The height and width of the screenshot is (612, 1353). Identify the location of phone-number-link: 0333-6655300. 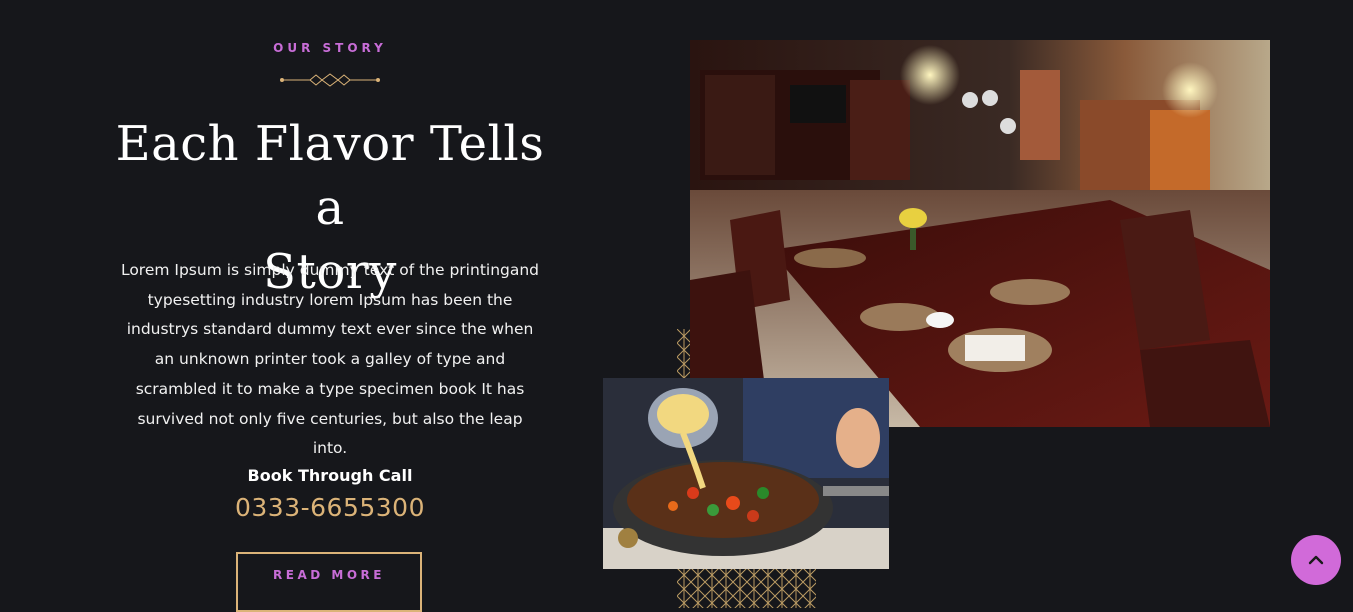
(330, 507).